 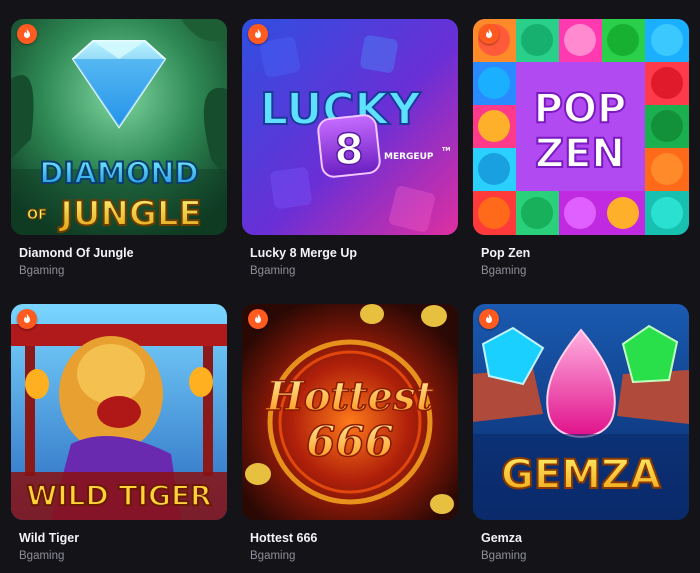 I want to click on logo-gemza: GEMZA, so click(x=581, y=475).